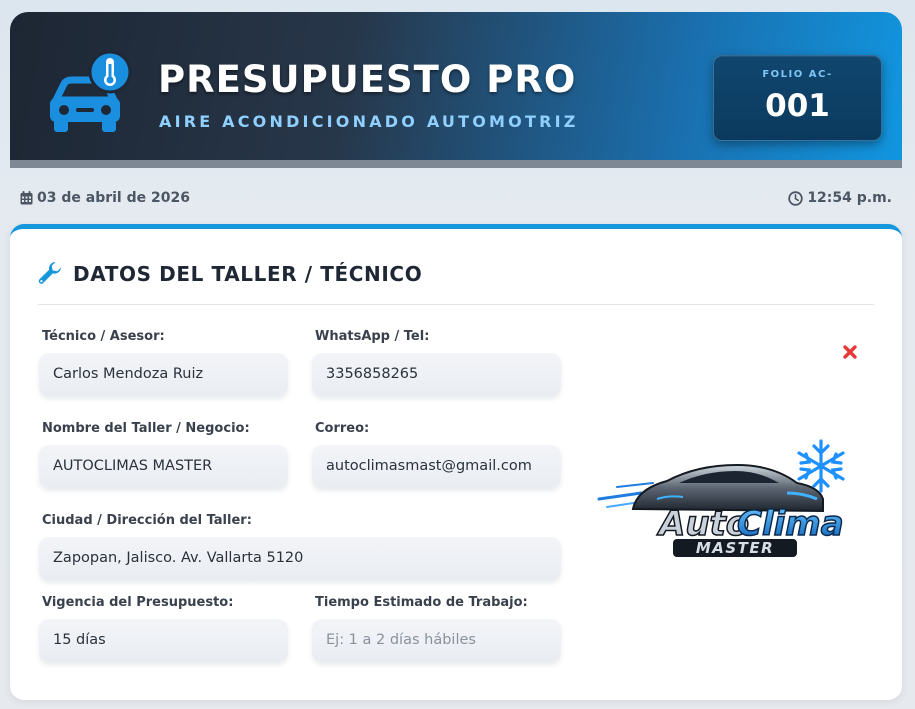  I want to click on business-logo: Auto Clima MASTER, so click(721, 498).